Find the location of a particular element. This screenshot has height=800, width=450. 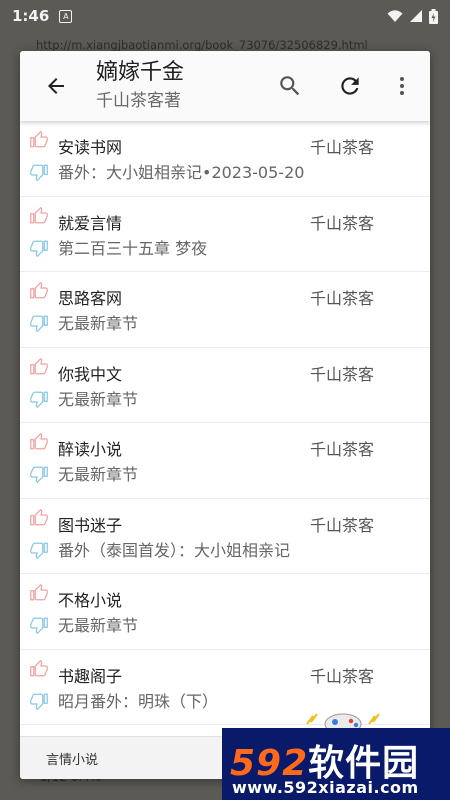

source-name: 就爱言情 is located at coordinates (90, 223).